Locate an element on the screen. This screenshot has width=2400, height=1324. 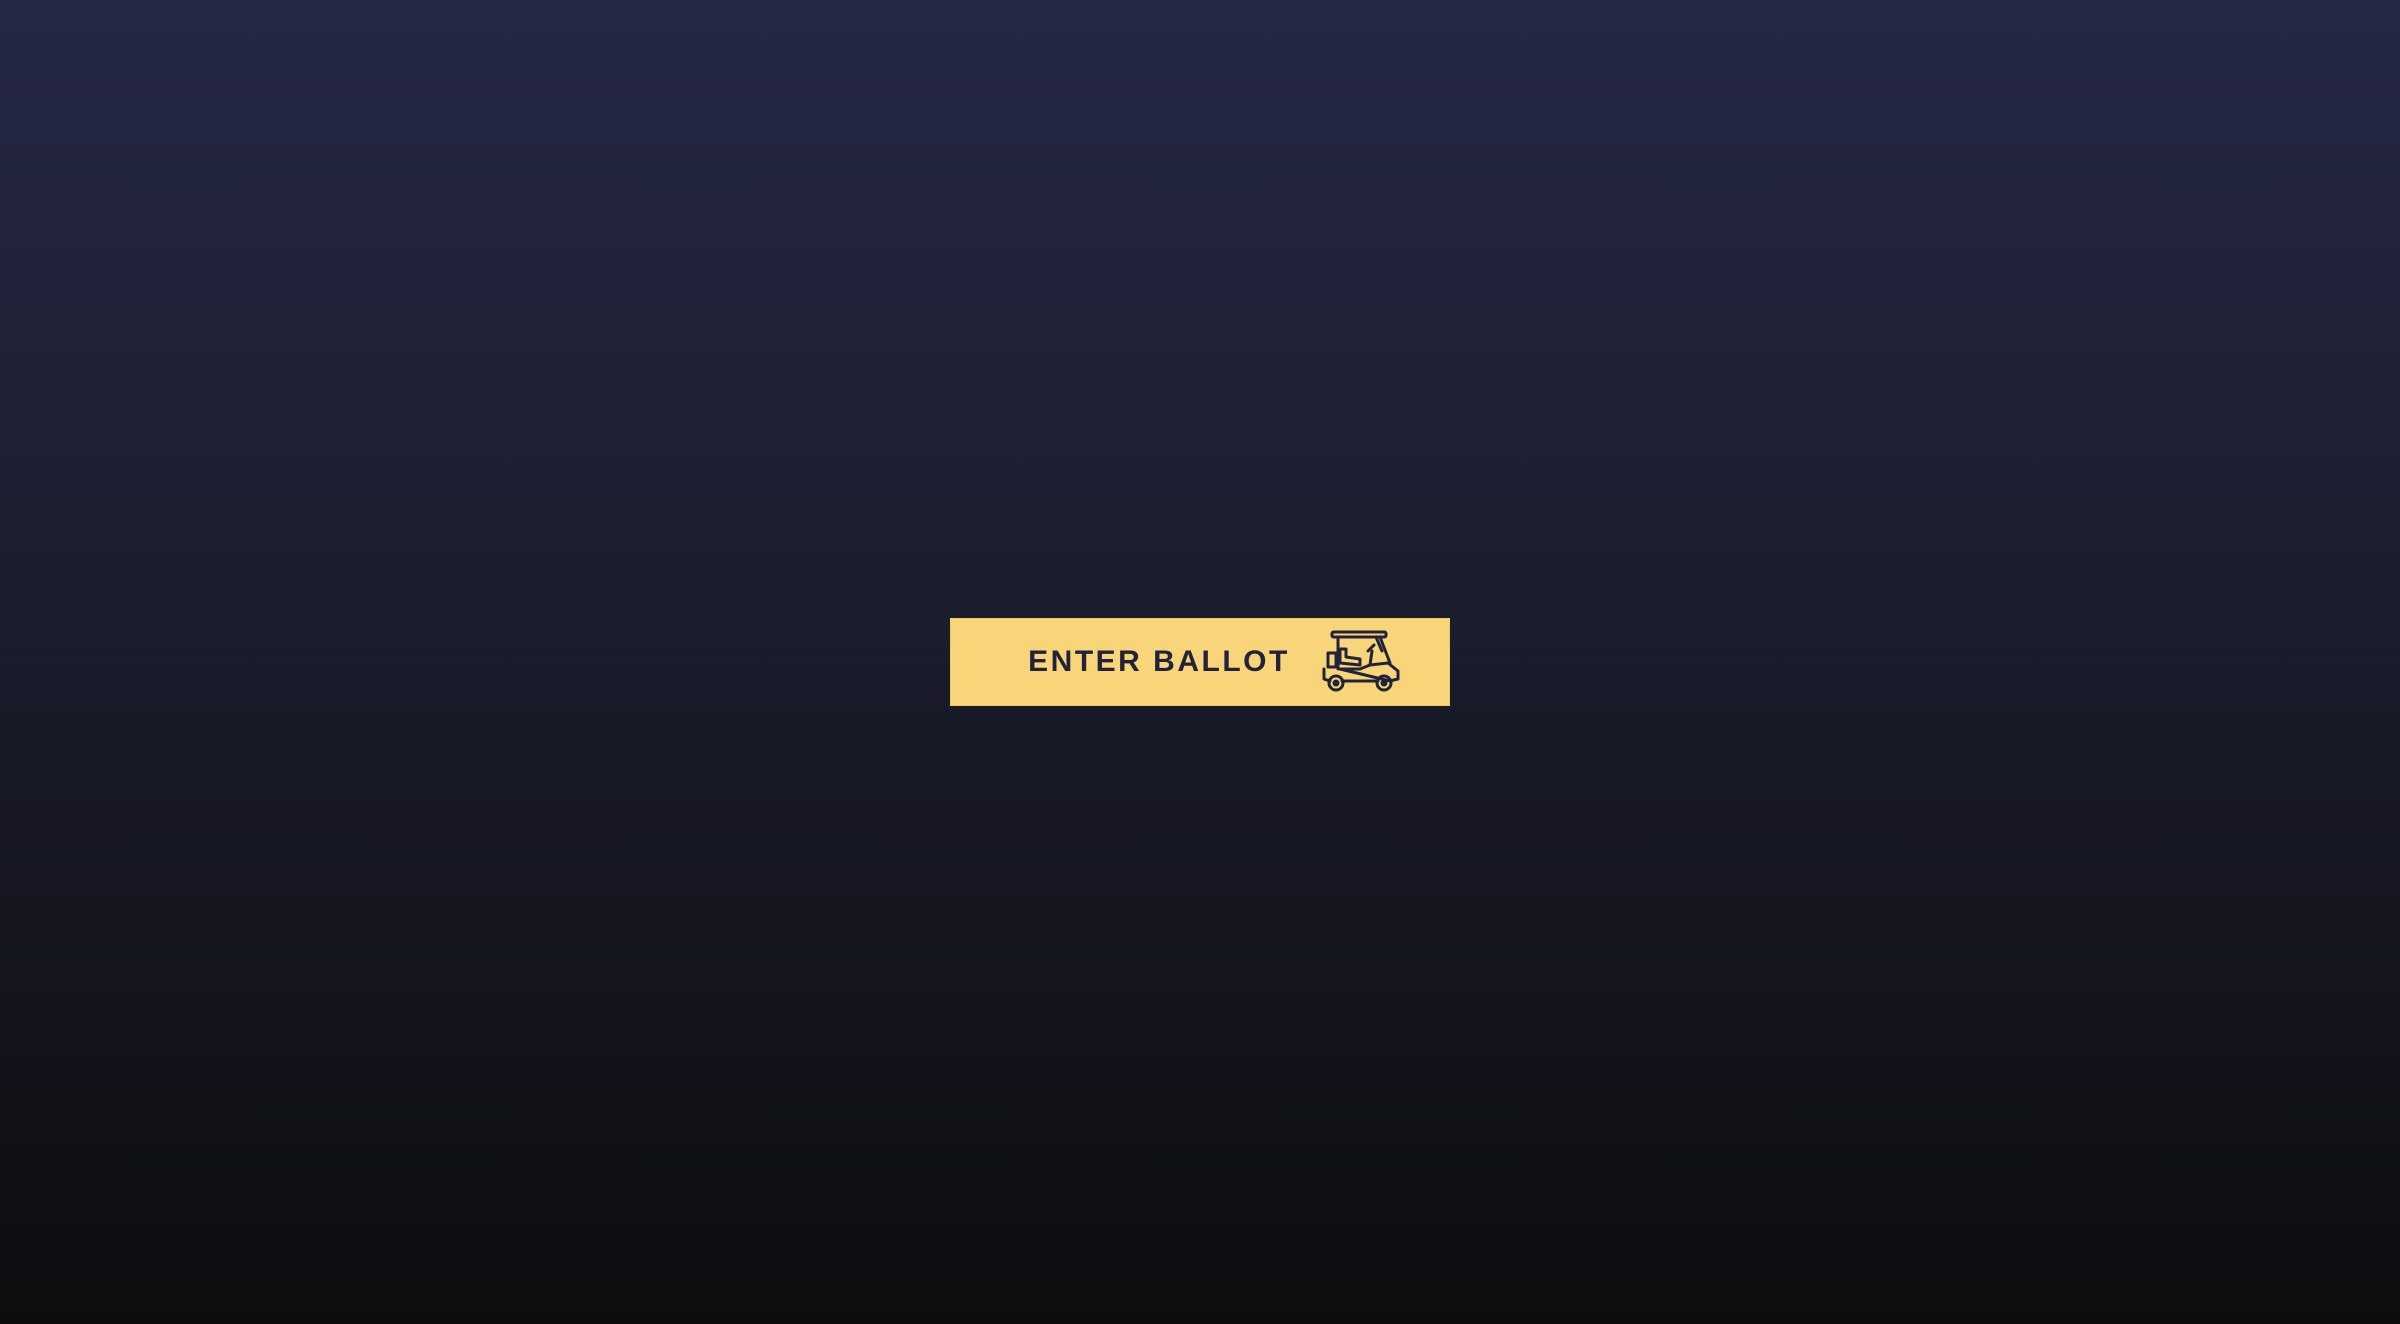
enter-ballot-label: ENTER BALLOT is located at coordinates (1159, 661).